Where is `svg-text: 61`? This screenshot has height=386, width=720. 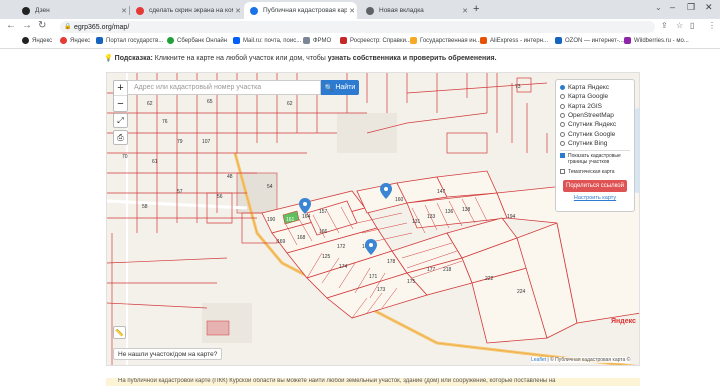 svg-text: 61 is located at coordinates (155, 162).